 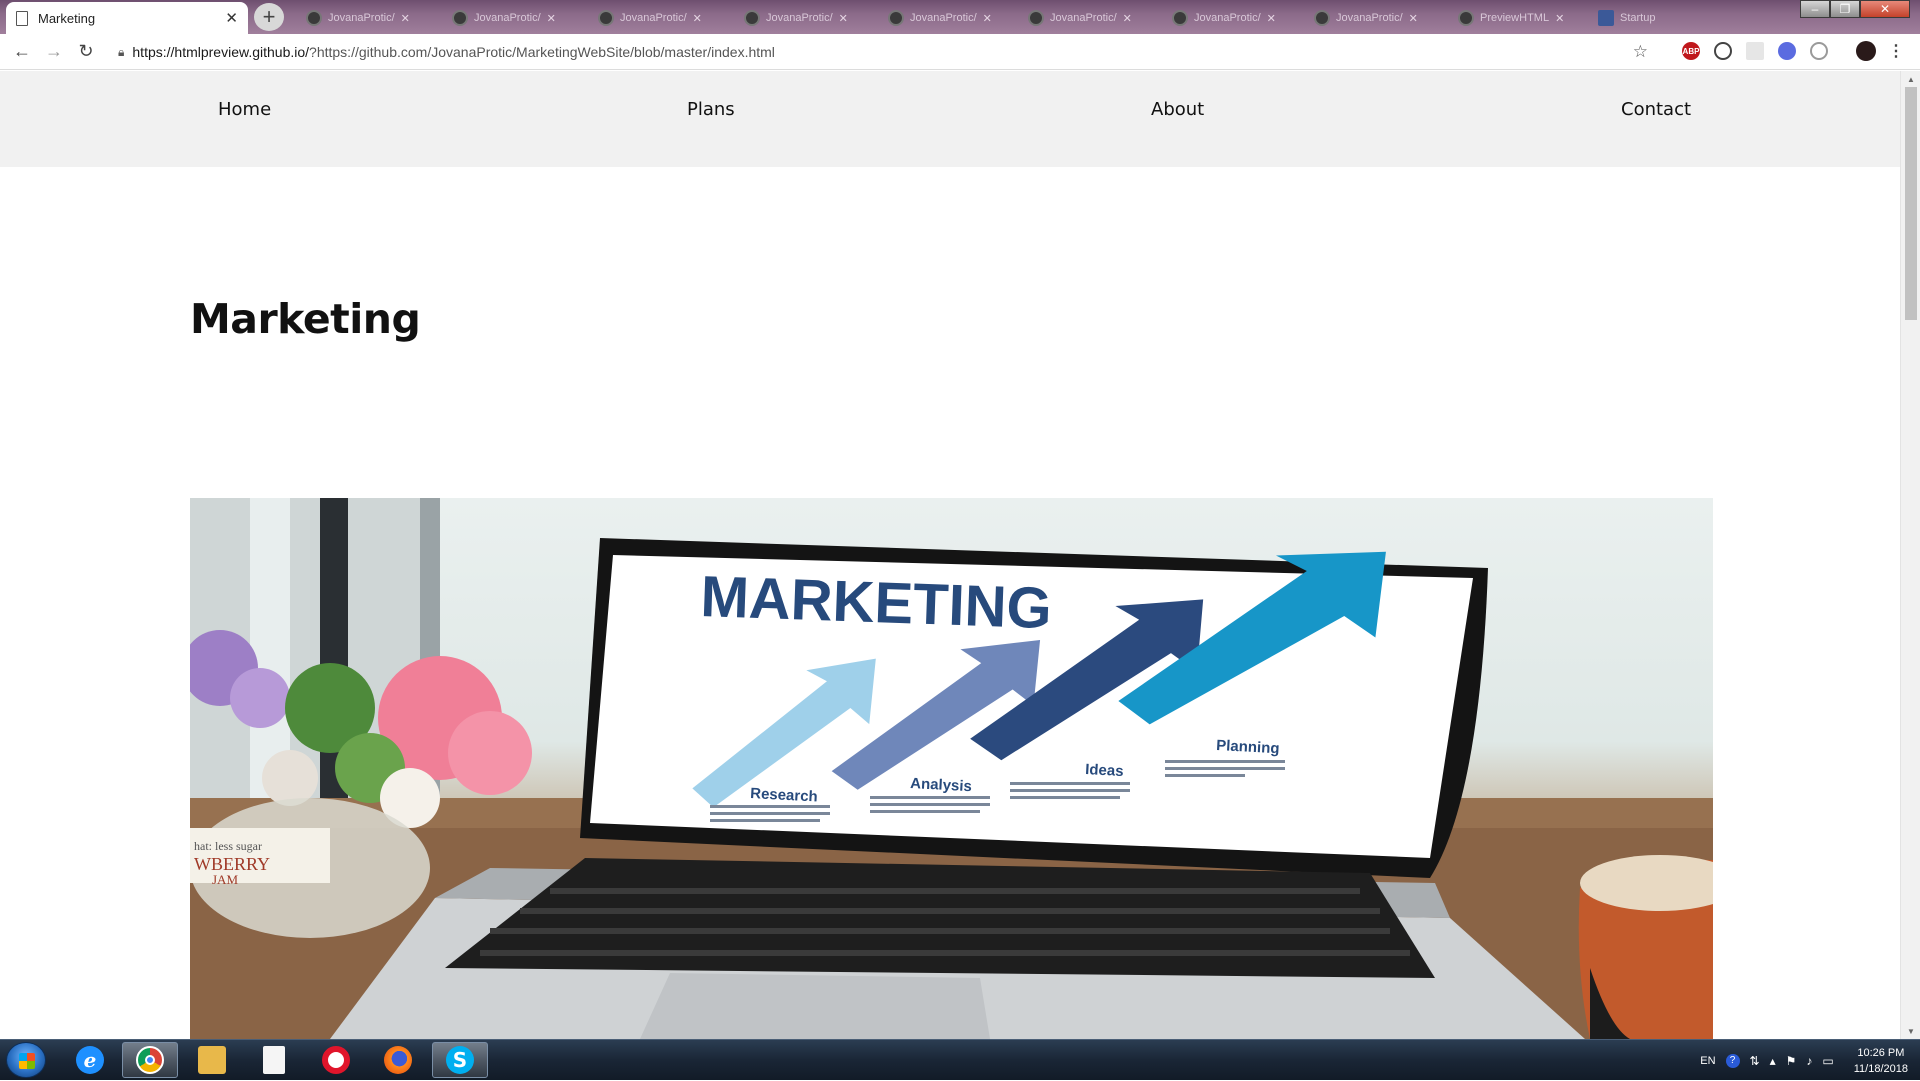 I want to click on taskbar-skype: S, so click(x=460, y=1060).